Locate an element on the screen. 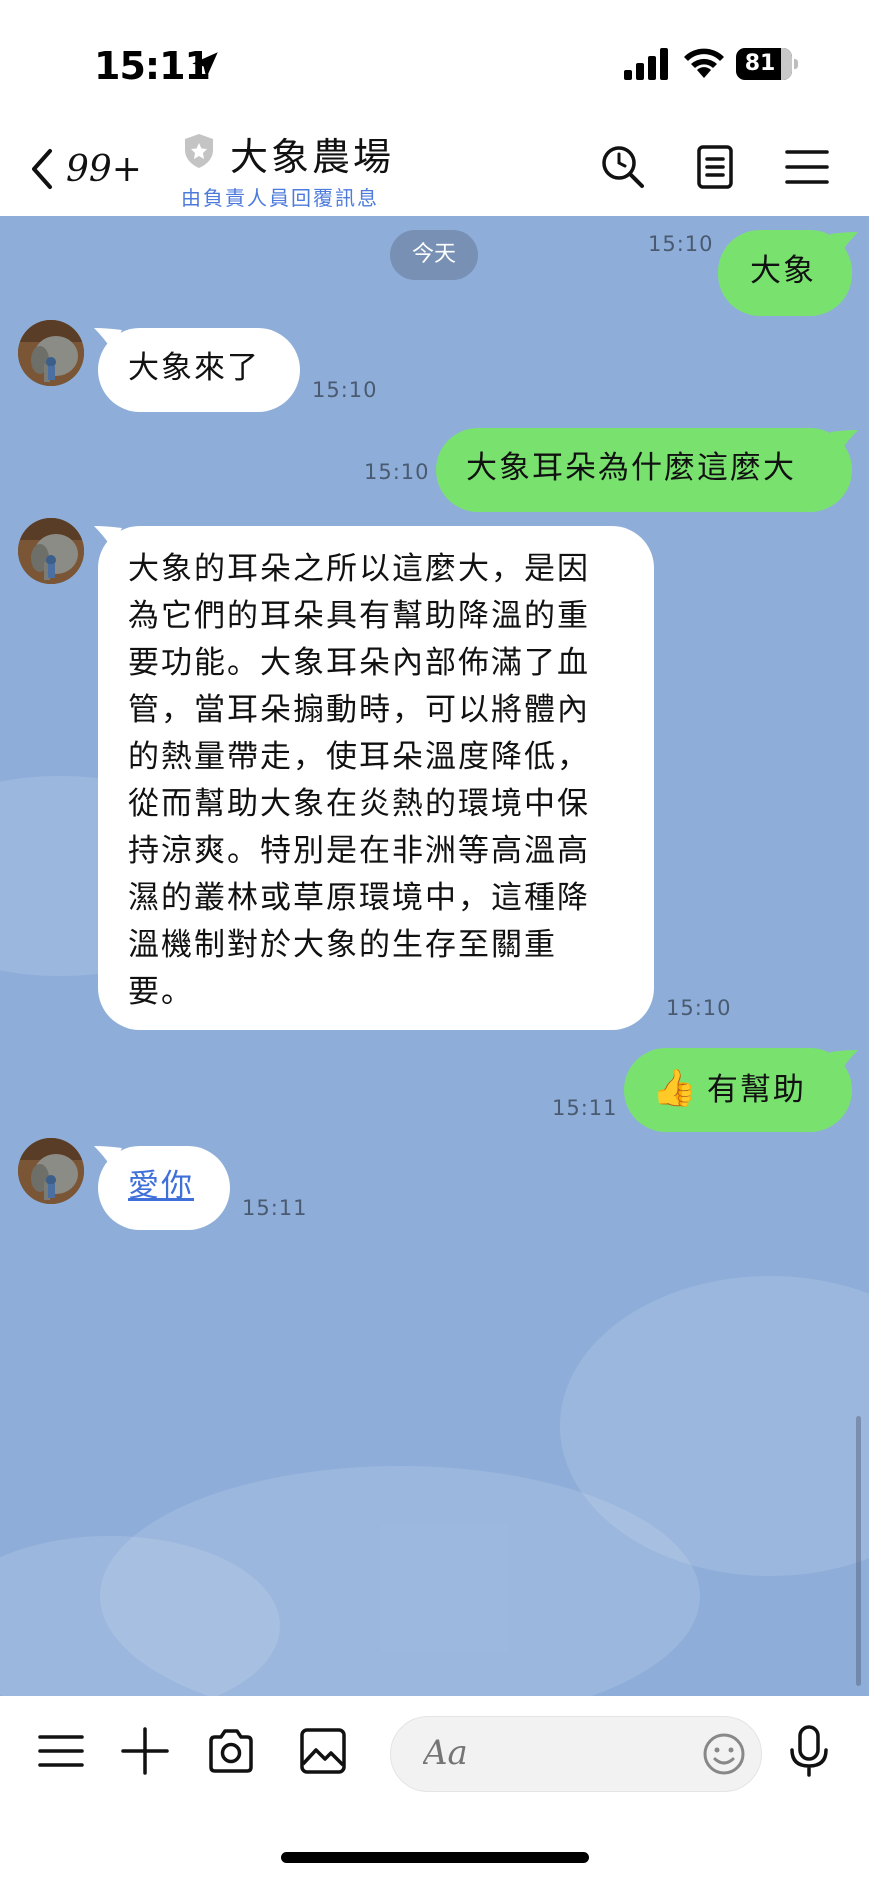 The image size is (869, 1884). message-line: 溫機制對於大象的生存至關重 is located at coordinates (342, 945).